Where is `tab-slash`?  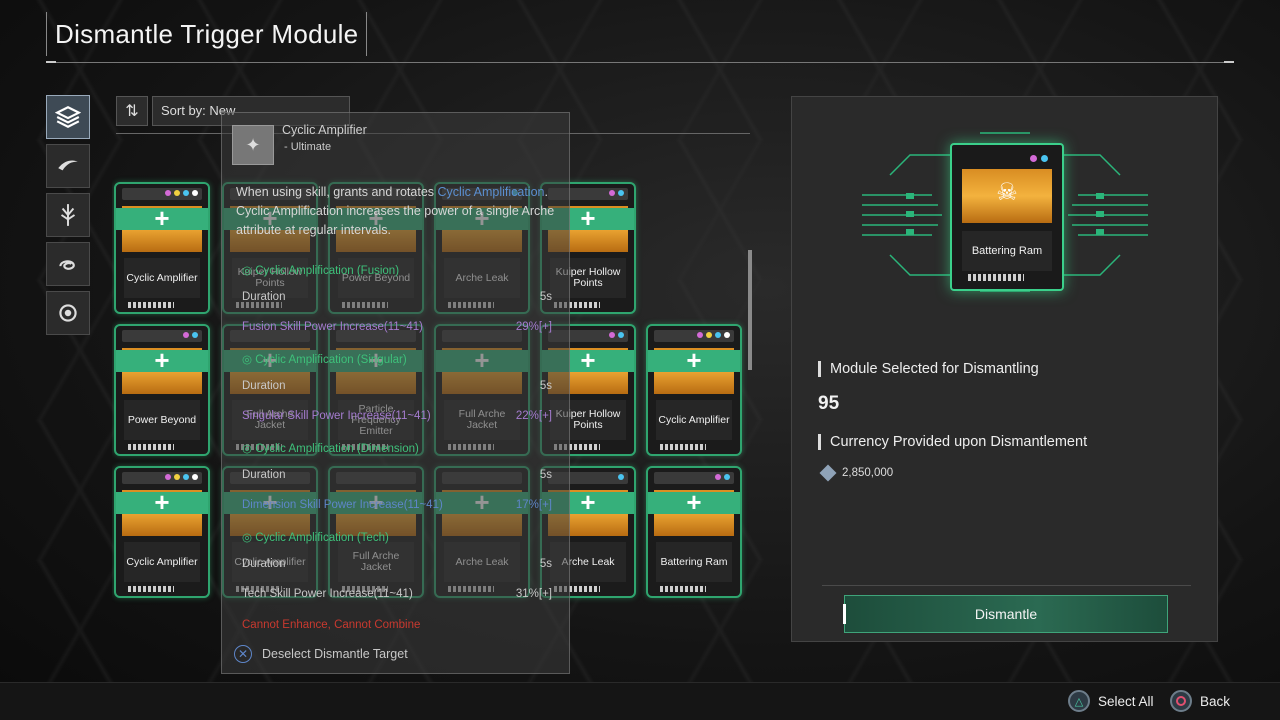 tab-slash is located at coordinates (68, 166).